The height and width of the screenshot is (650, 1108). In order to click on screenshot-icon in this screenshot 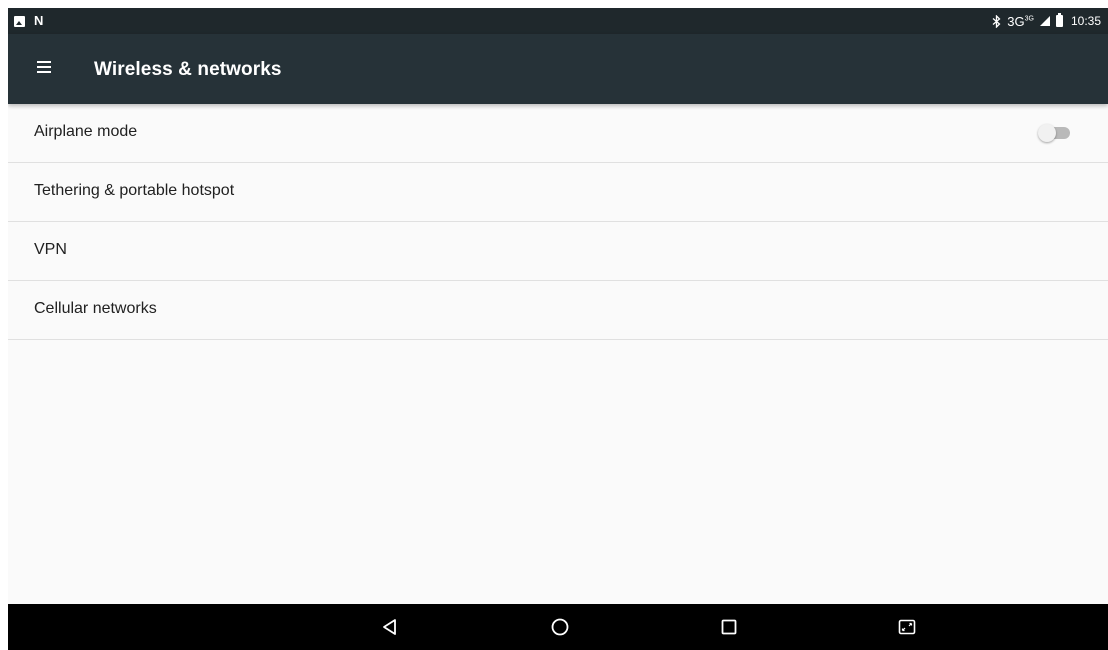, I will do `click(907, 627)`.